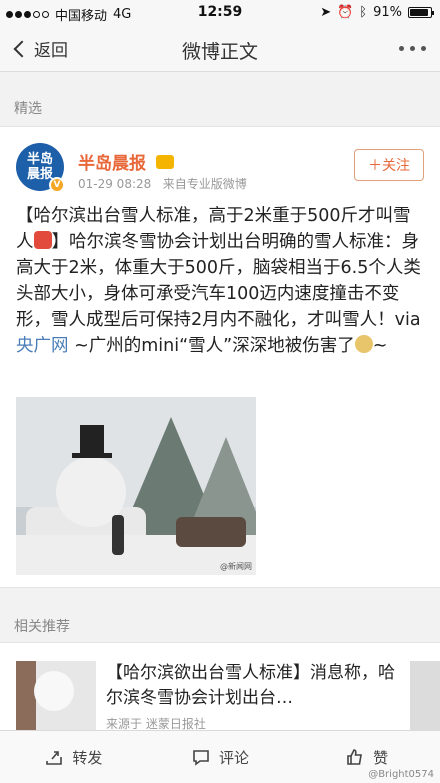 The width and height of the screenshot is (440, 783). What do you see at coordinates (381, 757) in the screenshot?
I see `like-label: 赞` at bounding box center [381, 757].